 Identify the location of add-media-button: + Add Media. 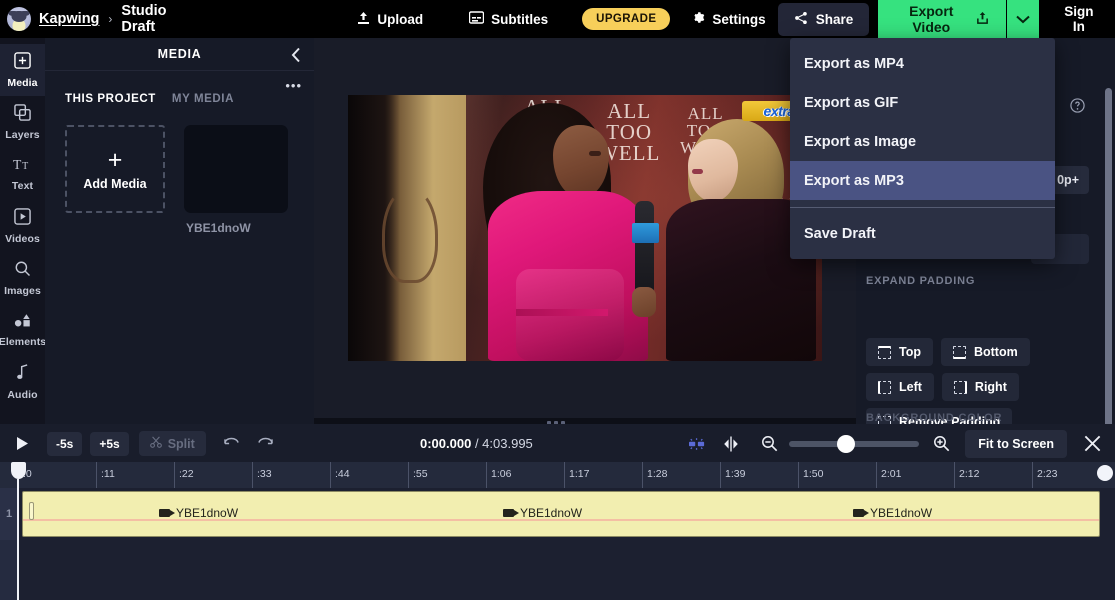
(115, 169).